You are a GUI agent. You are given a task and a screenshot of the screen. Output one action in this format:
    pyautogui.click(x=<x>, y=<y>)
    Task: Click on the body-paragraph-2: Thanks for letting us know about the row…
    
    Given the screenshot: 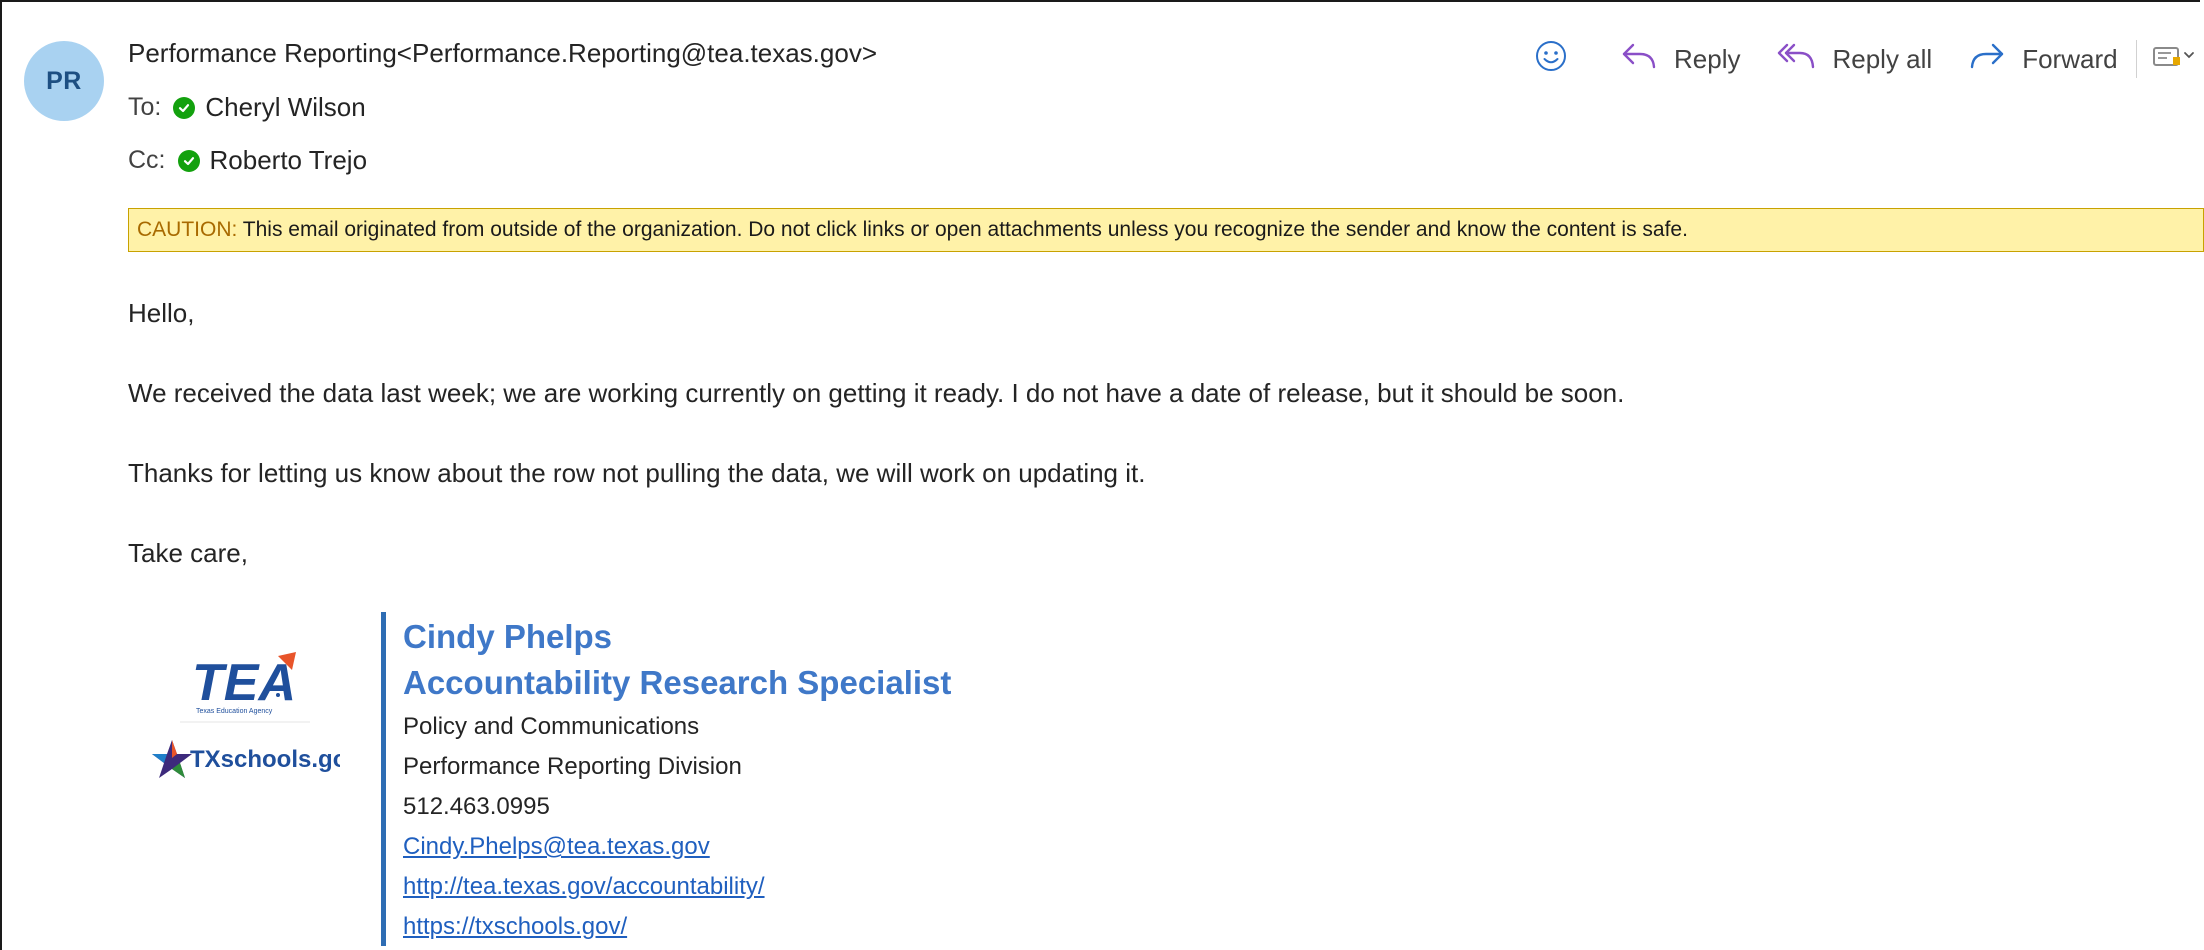 What is the action you would take?
    pyautogui.click(x=637, y=473)
    